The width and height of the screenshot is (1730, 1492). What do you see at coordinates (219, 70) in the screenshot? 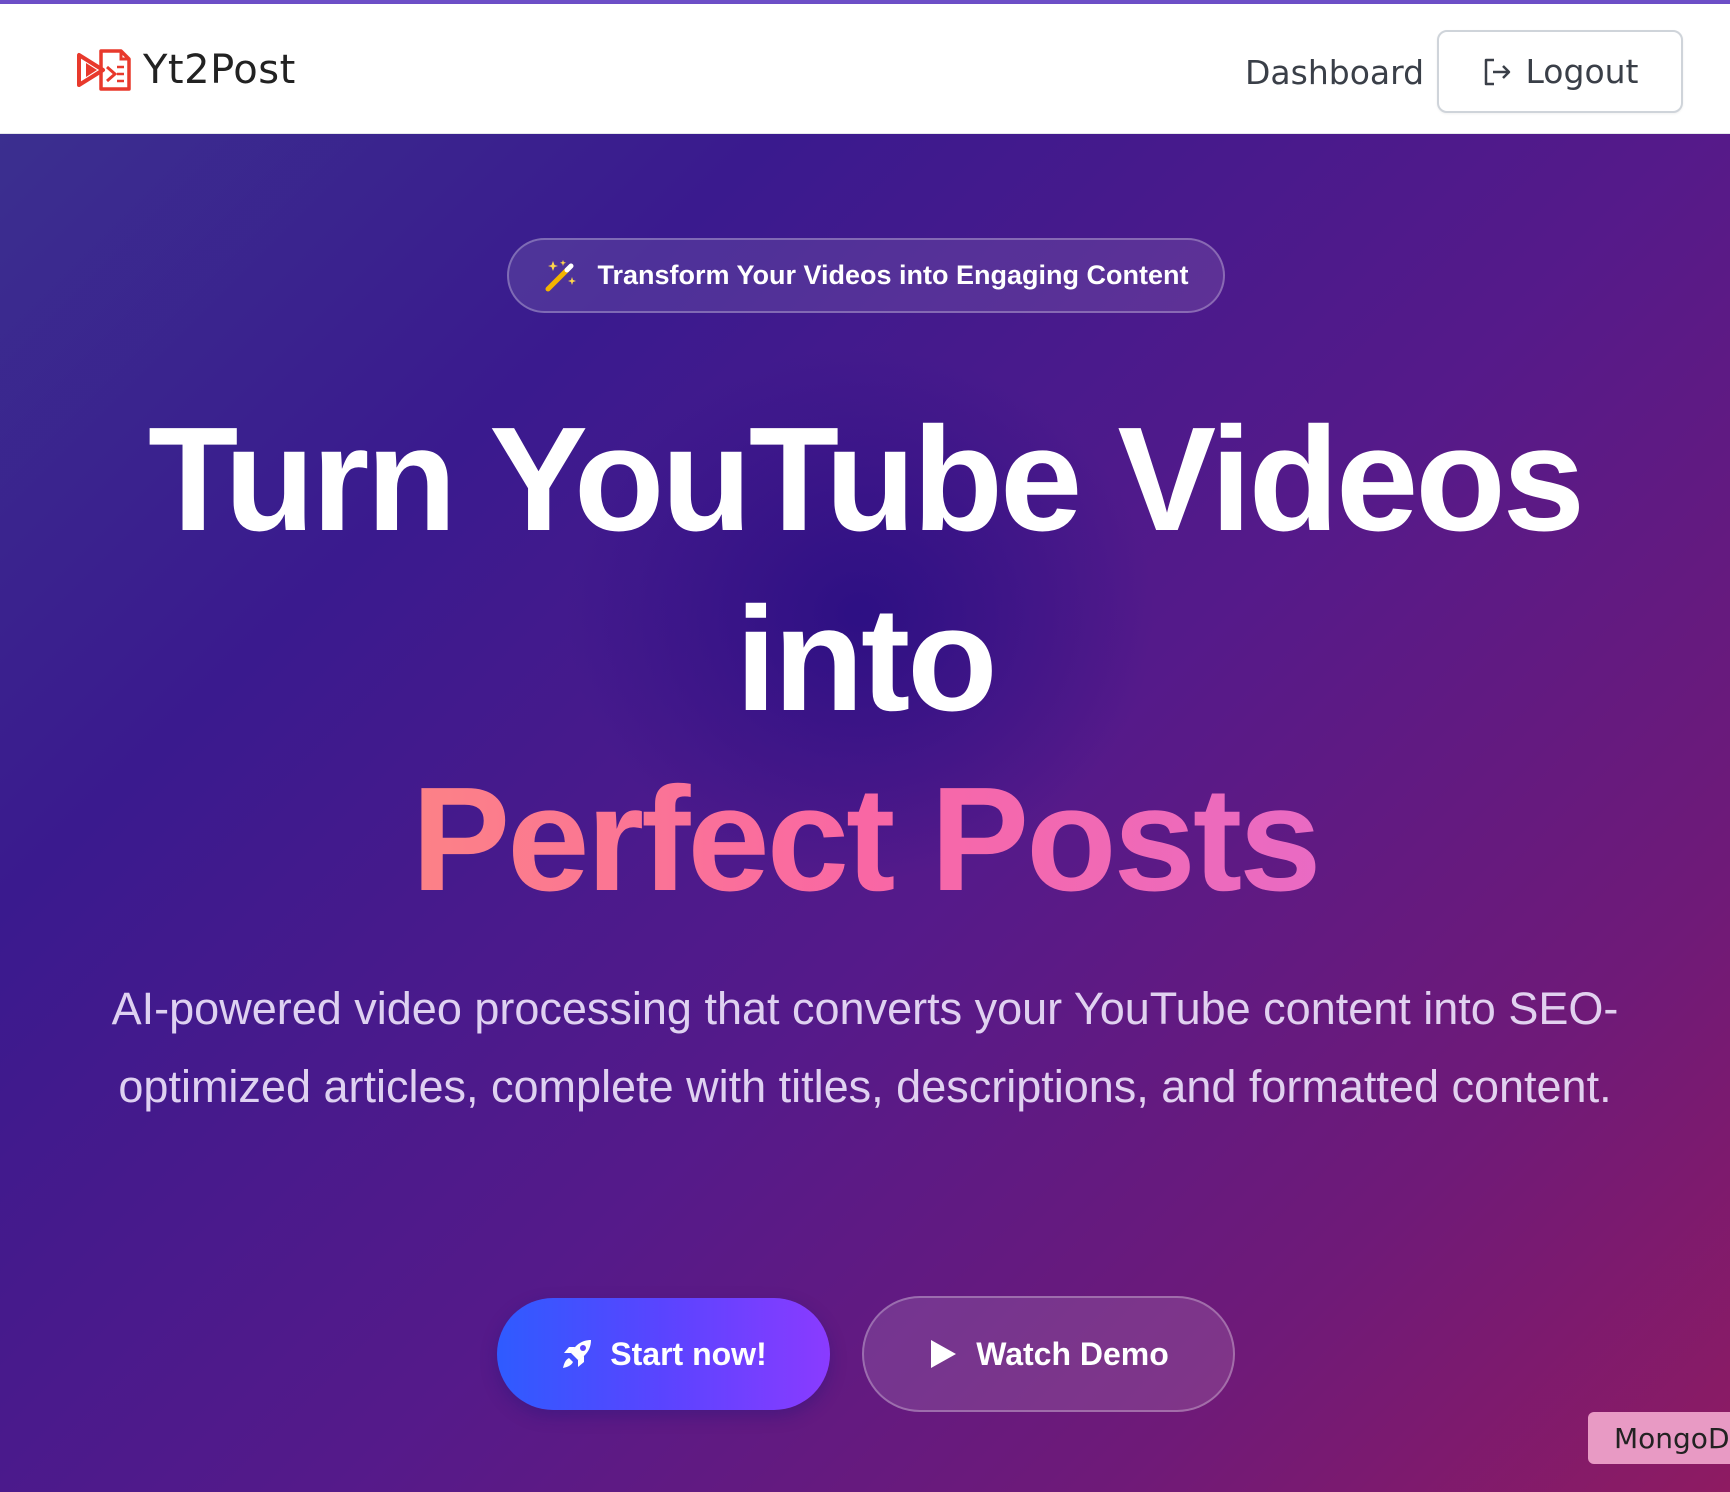
I see `brand-name: Yt2Post` at bounding box center [219, 70].